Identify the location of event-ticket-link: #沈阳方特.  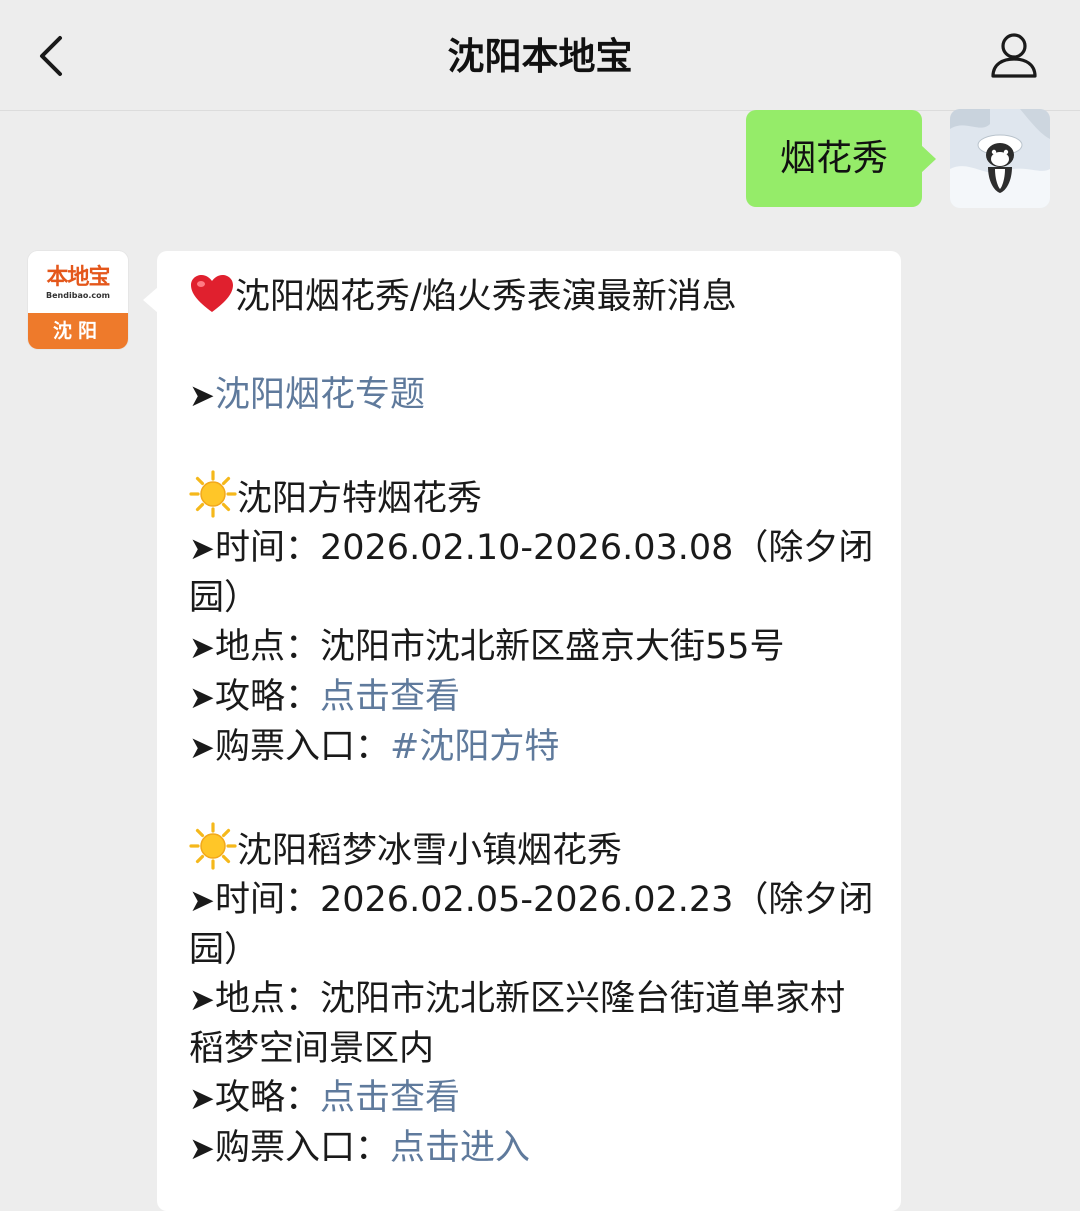
(474, 747).